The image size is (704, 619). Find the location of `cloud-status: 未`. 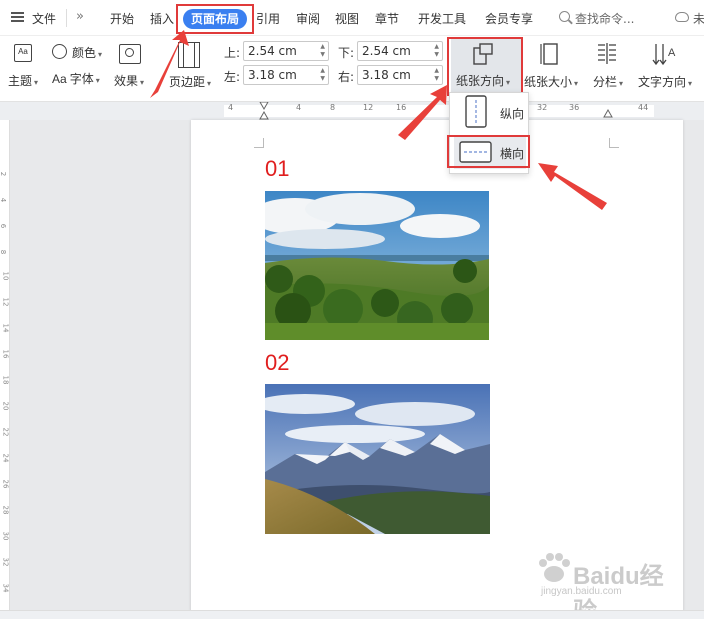

cloud-status: 未 is located at coordinates (698, 19).